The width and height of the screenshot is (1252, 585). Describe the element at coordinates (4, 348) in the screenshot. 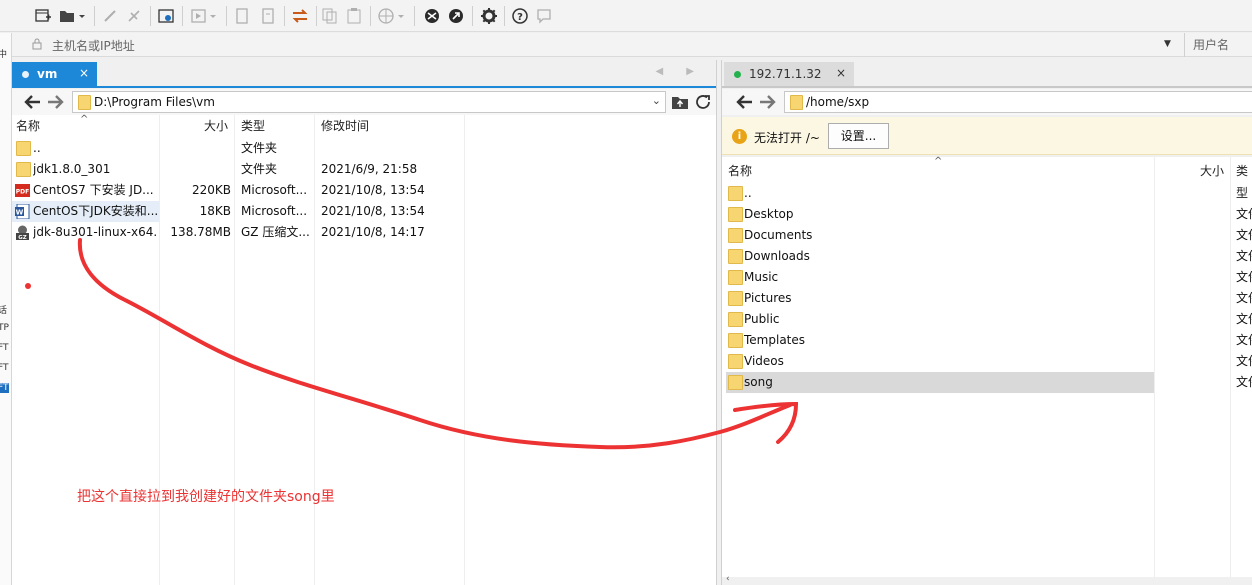

I see `strip-text: FT` at that location.